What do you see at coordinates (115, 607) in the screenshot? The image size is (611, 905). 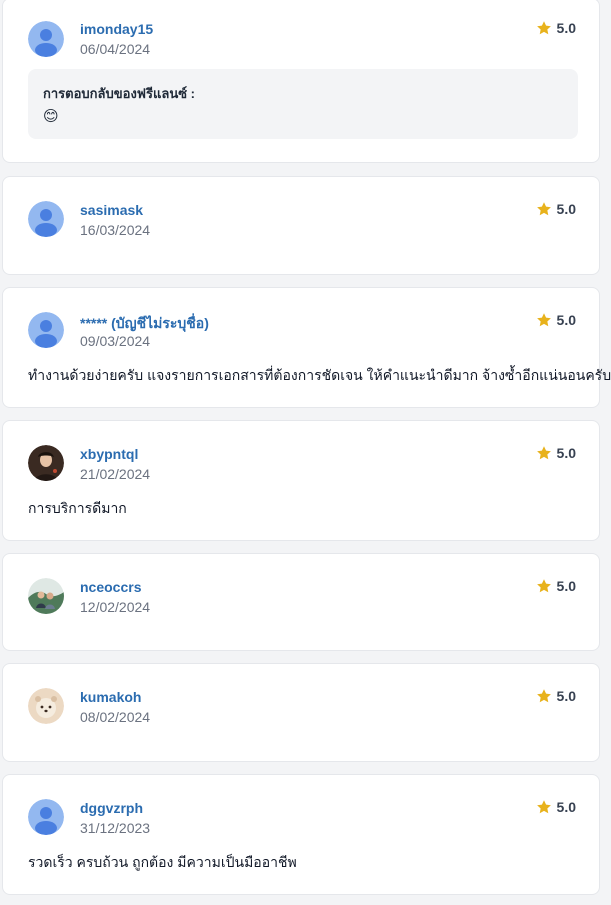 I see `review-date: 12/02/2024` at bounding box center [115, 607].